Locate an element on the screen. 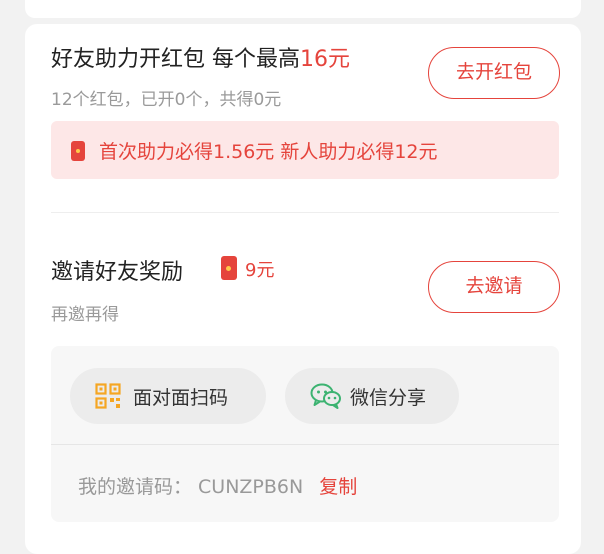 This screenshot has height=554, width=604. redpack-title: 好友助力开红包 每个最高16元 is located at coordinates (200, 57).